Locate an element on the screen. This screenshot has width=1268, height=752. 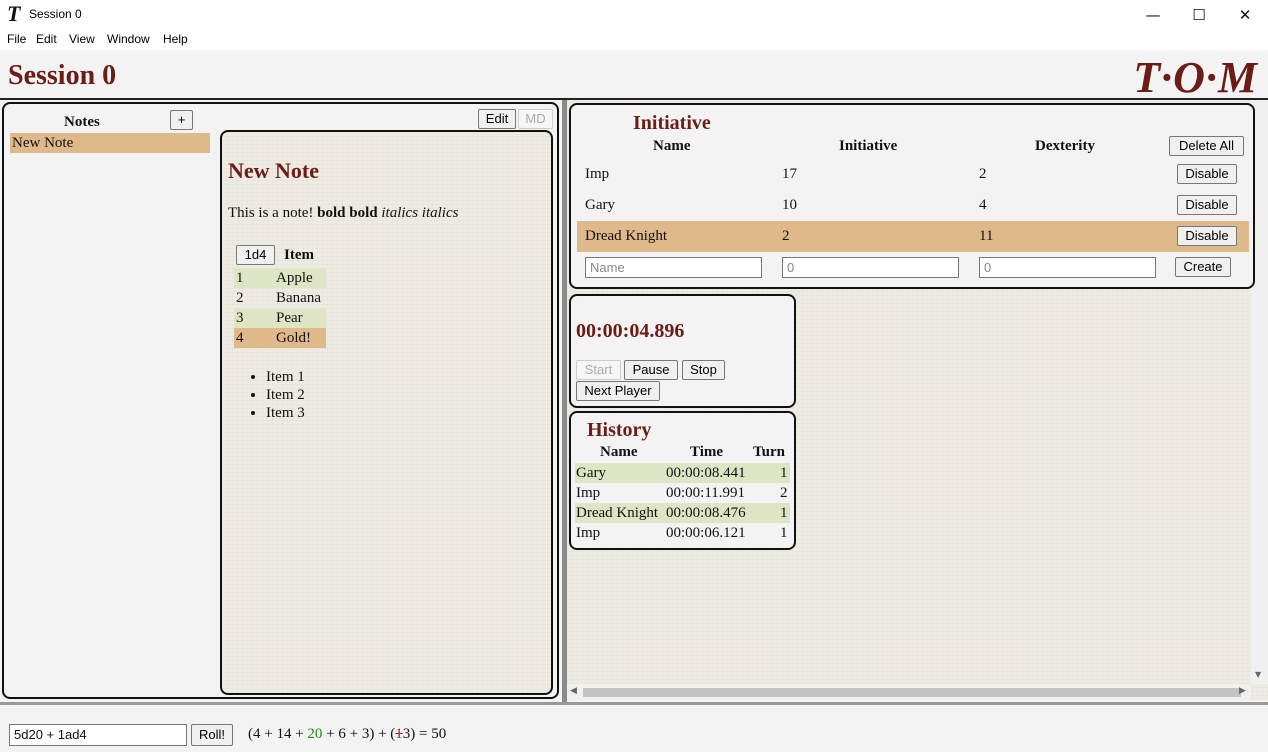
next-player-button: Next Player is located at coordinates (618, 391).